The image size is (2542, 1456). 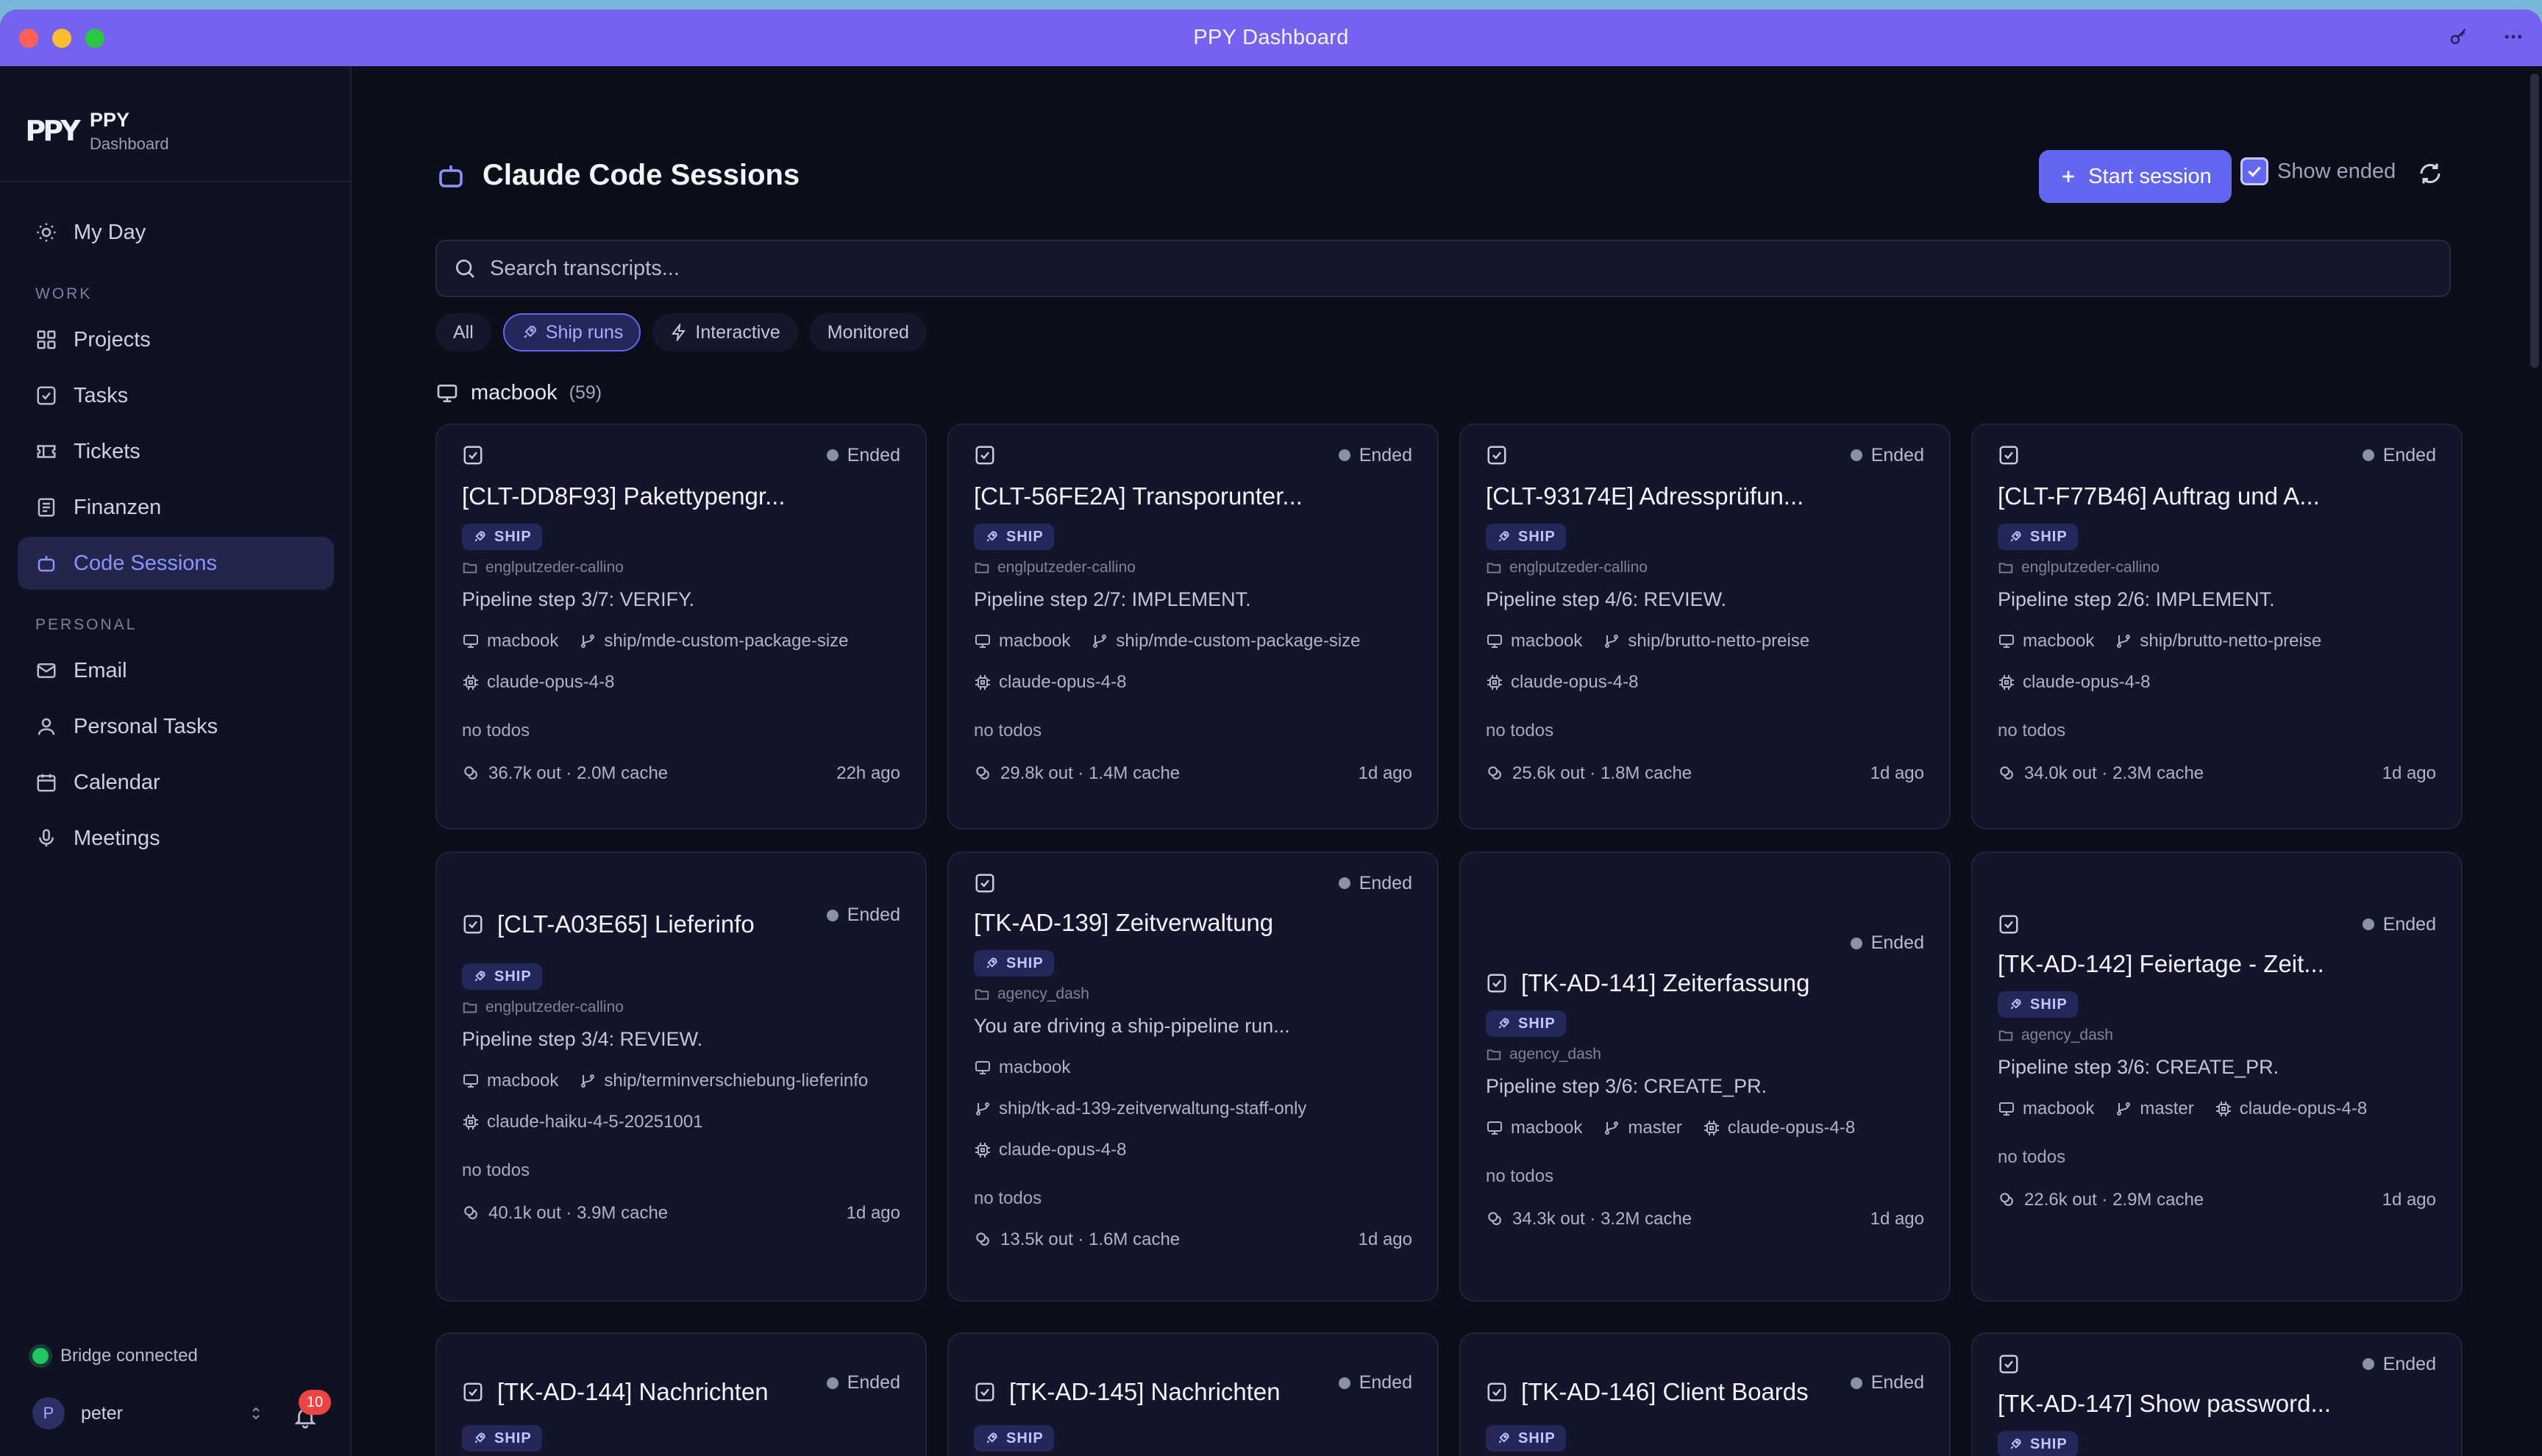 What do you see at coordinates (633, 1391) in the screenshot?
I see `session-title-text: [TK-AD-144] Nachrichten` at bounding box center [633, 1391].